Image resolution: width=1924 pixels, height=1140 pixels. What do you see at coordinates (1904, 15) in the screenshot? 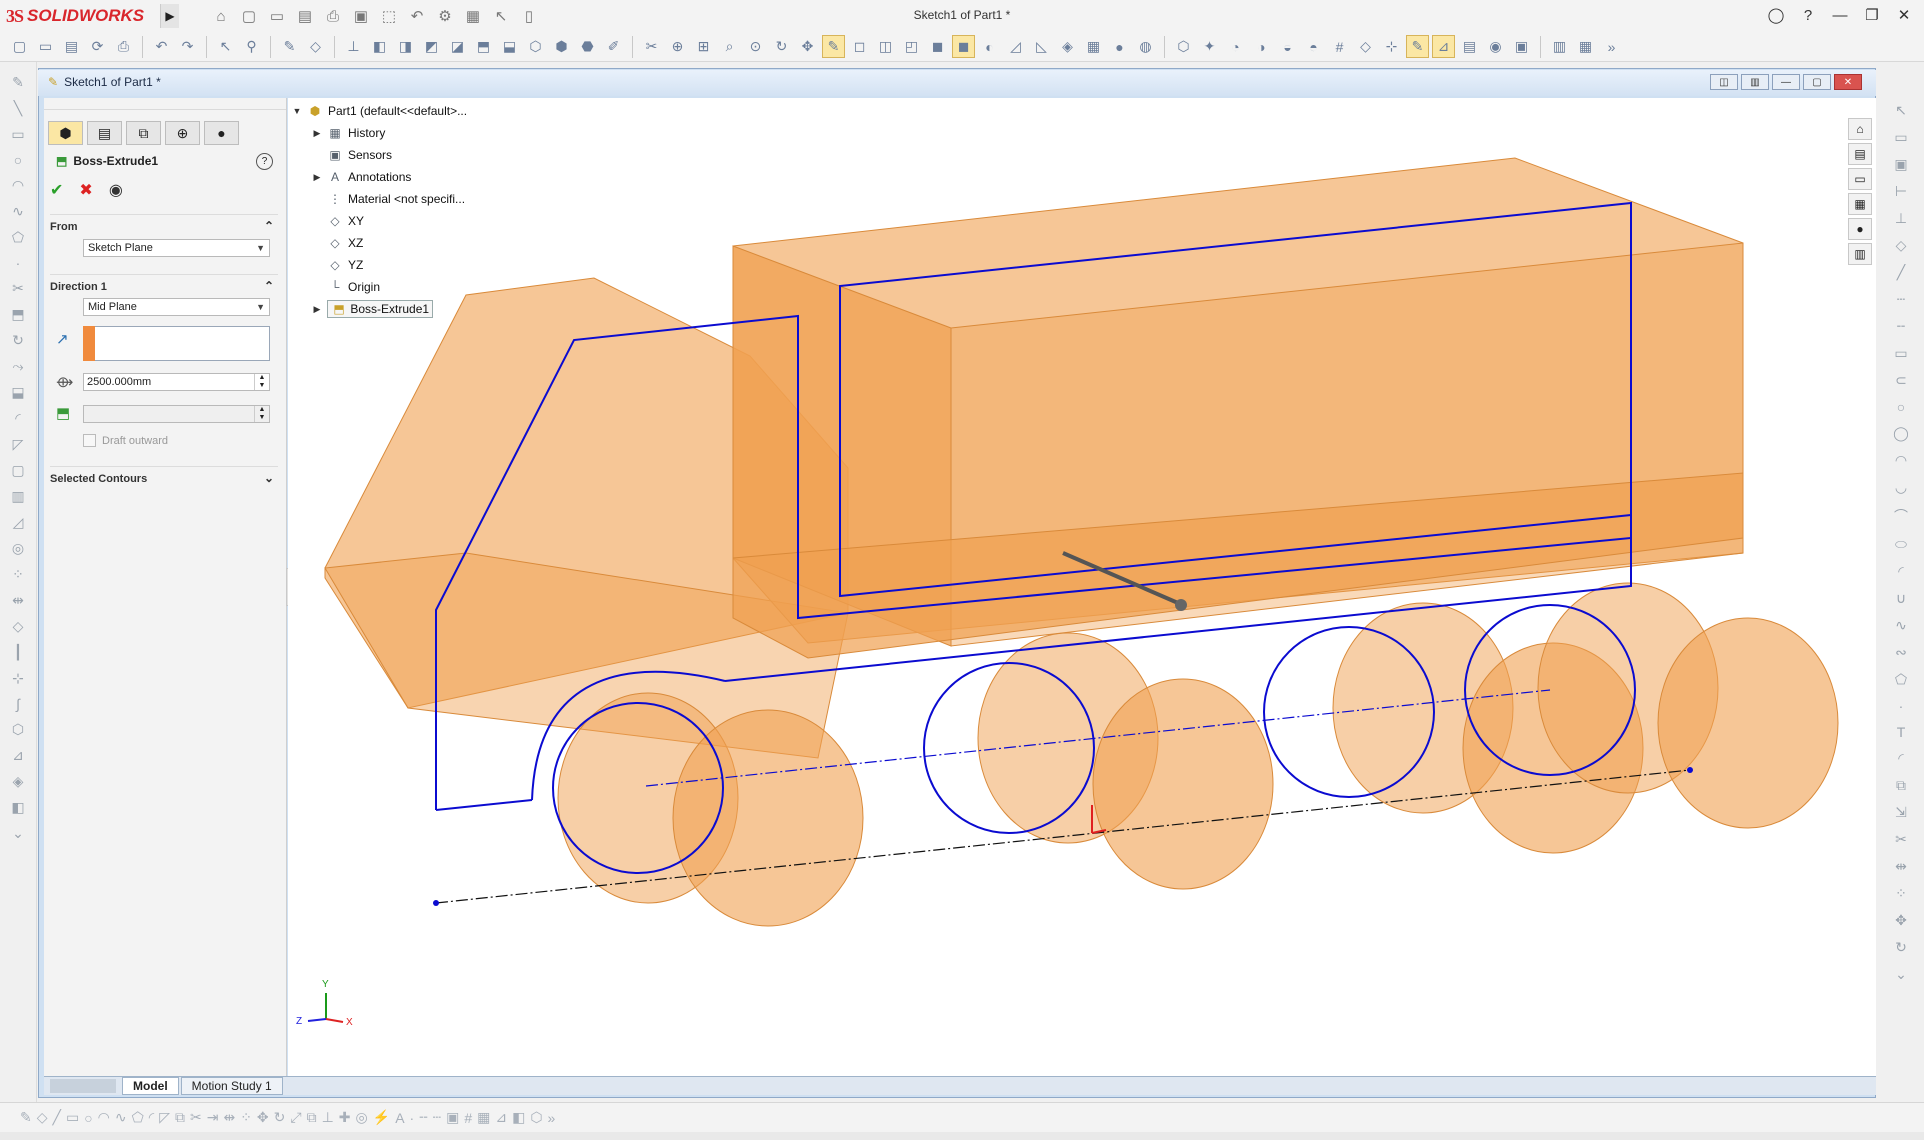
I see `close-button: ✕` at bounding box center [1904, 15].